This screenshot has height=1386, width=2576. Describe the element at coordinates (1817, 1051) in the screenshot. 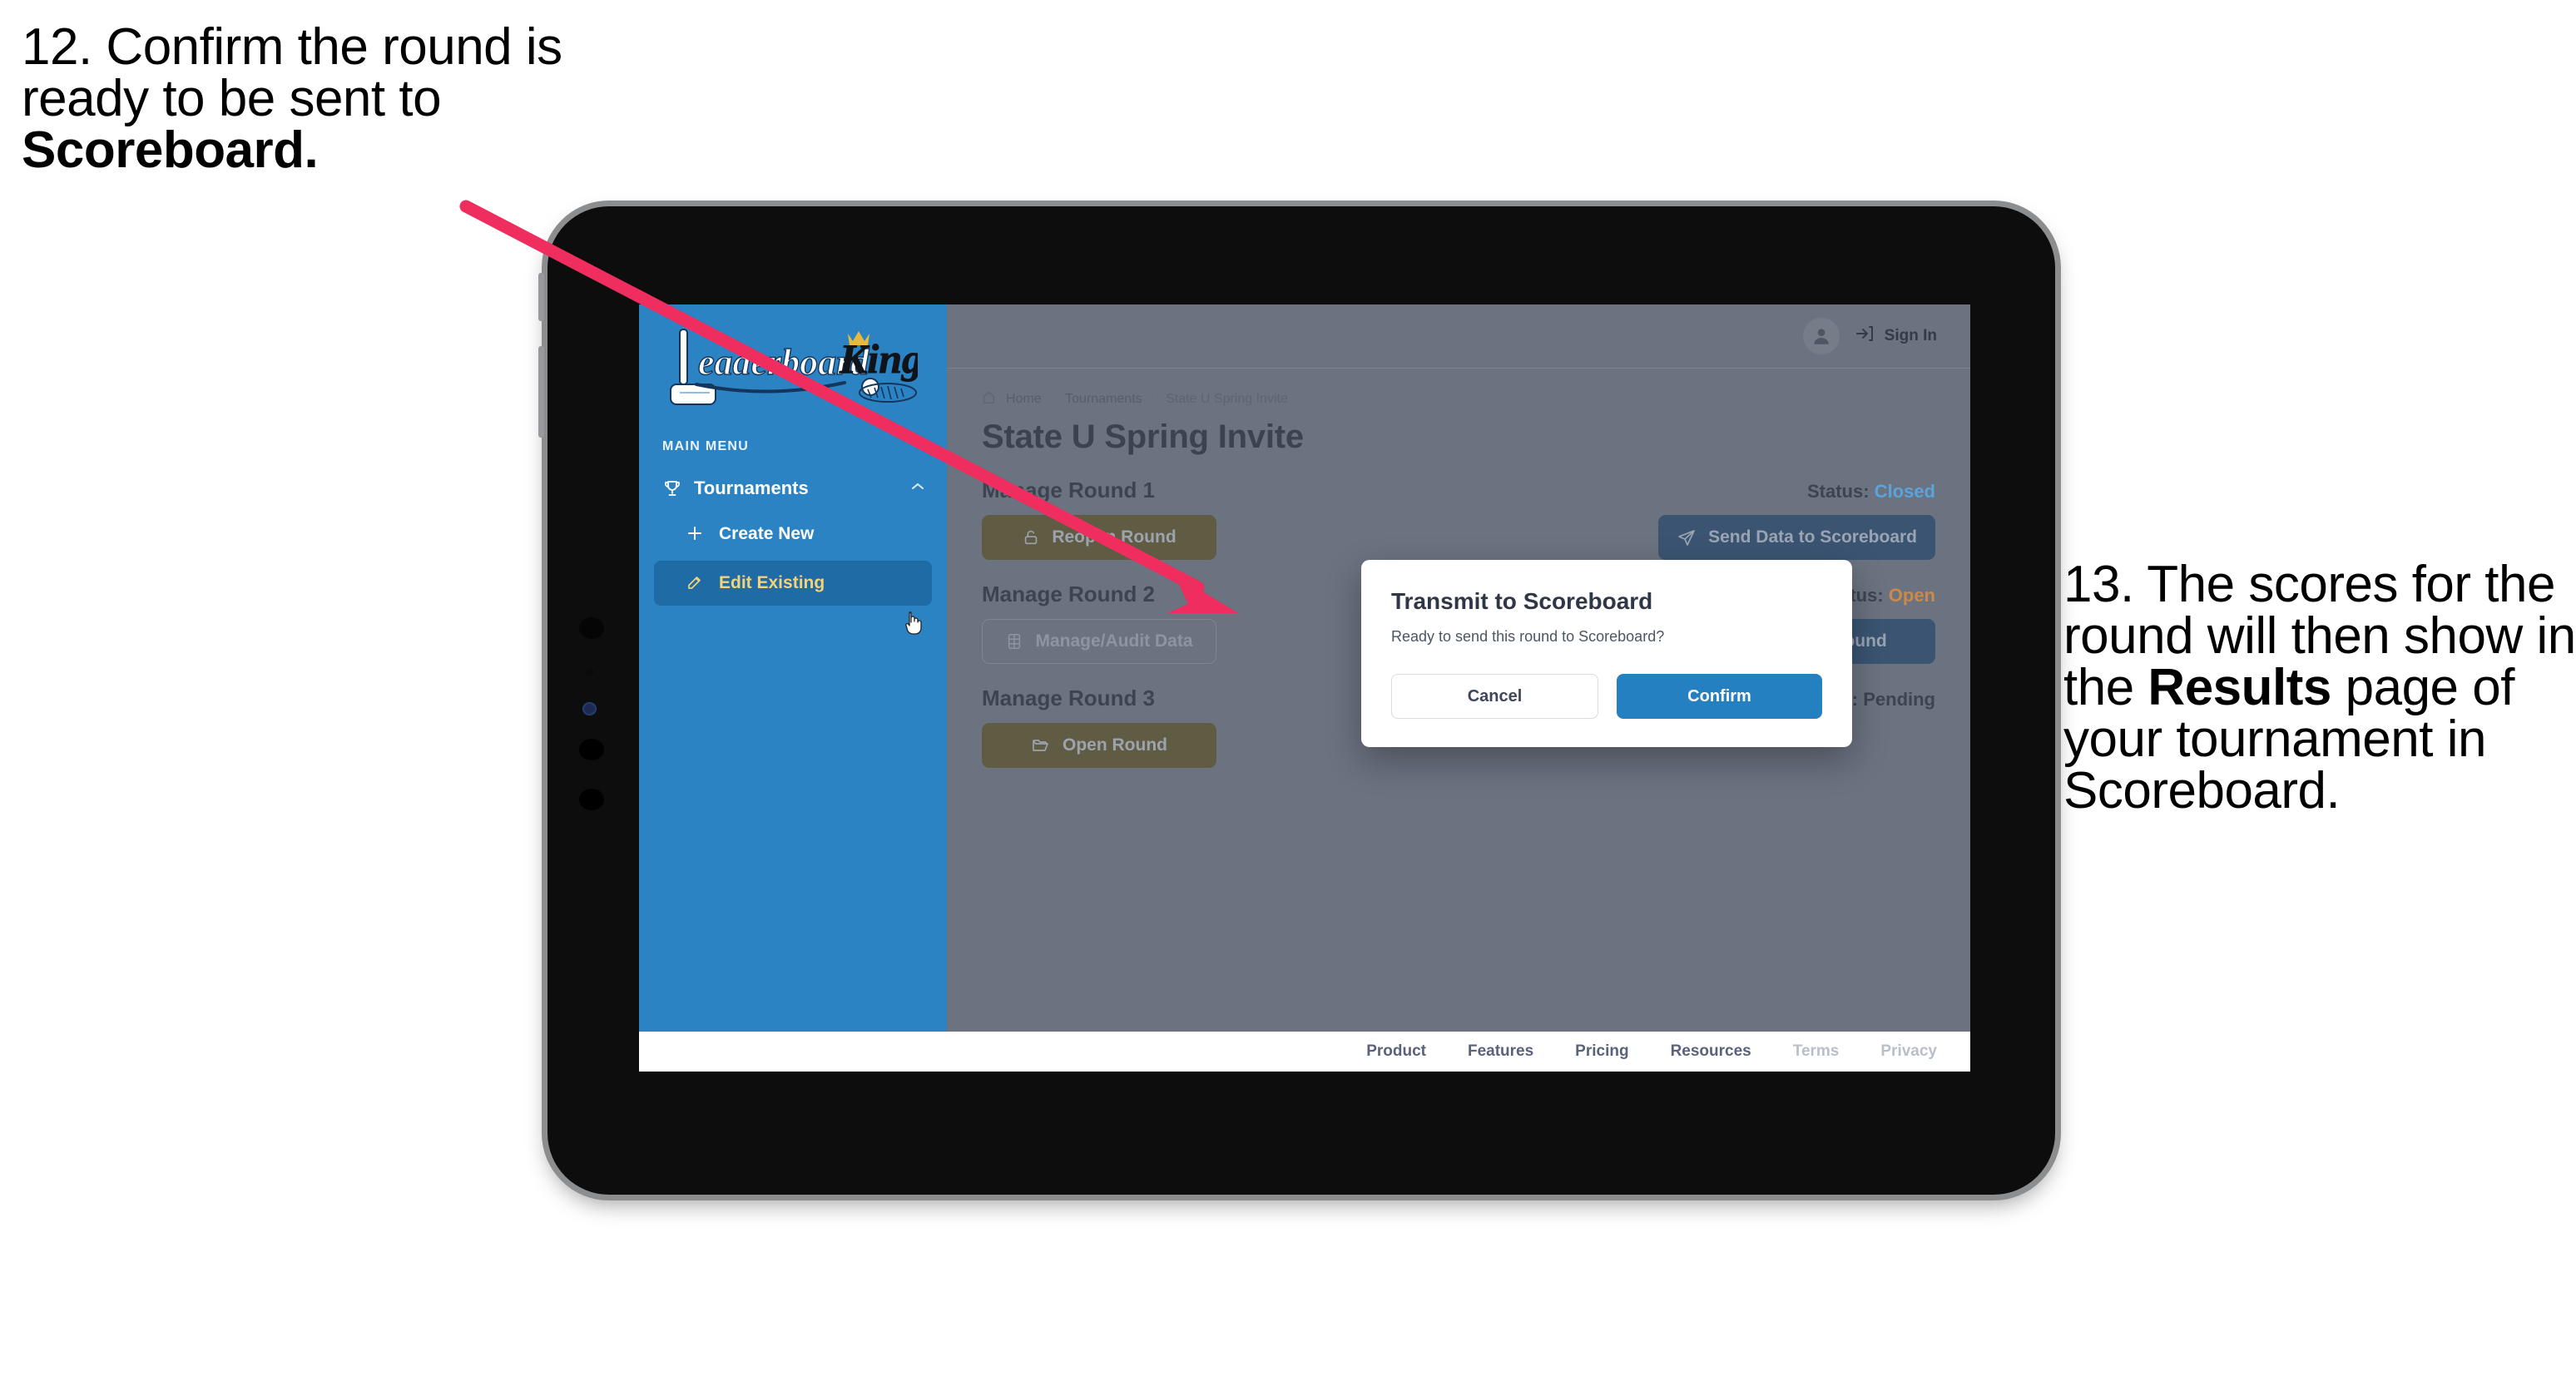

I see `footer-link-terms: Terms` at that location.